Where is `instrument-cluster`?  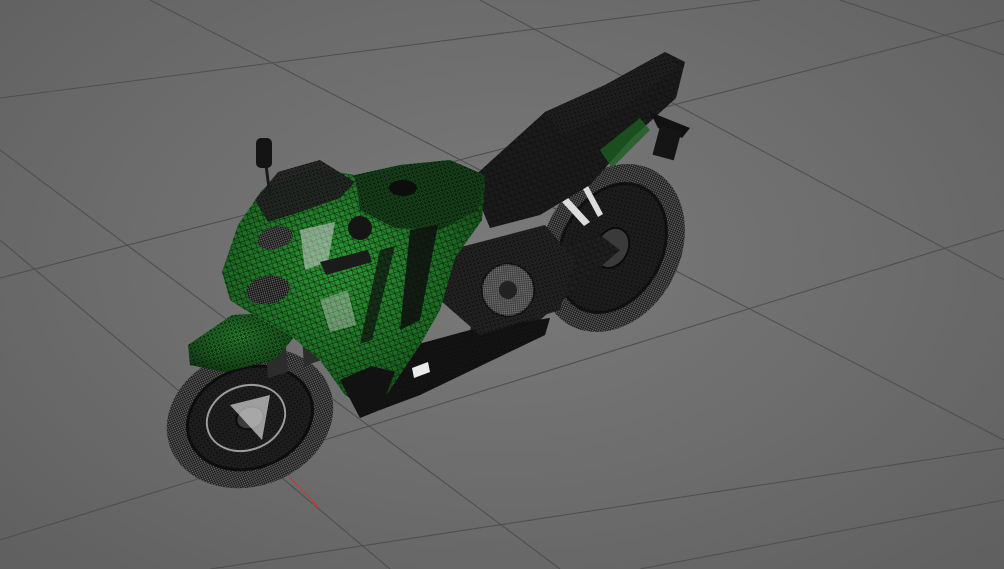
instrument-cluster is located at coordinates (360, 228).